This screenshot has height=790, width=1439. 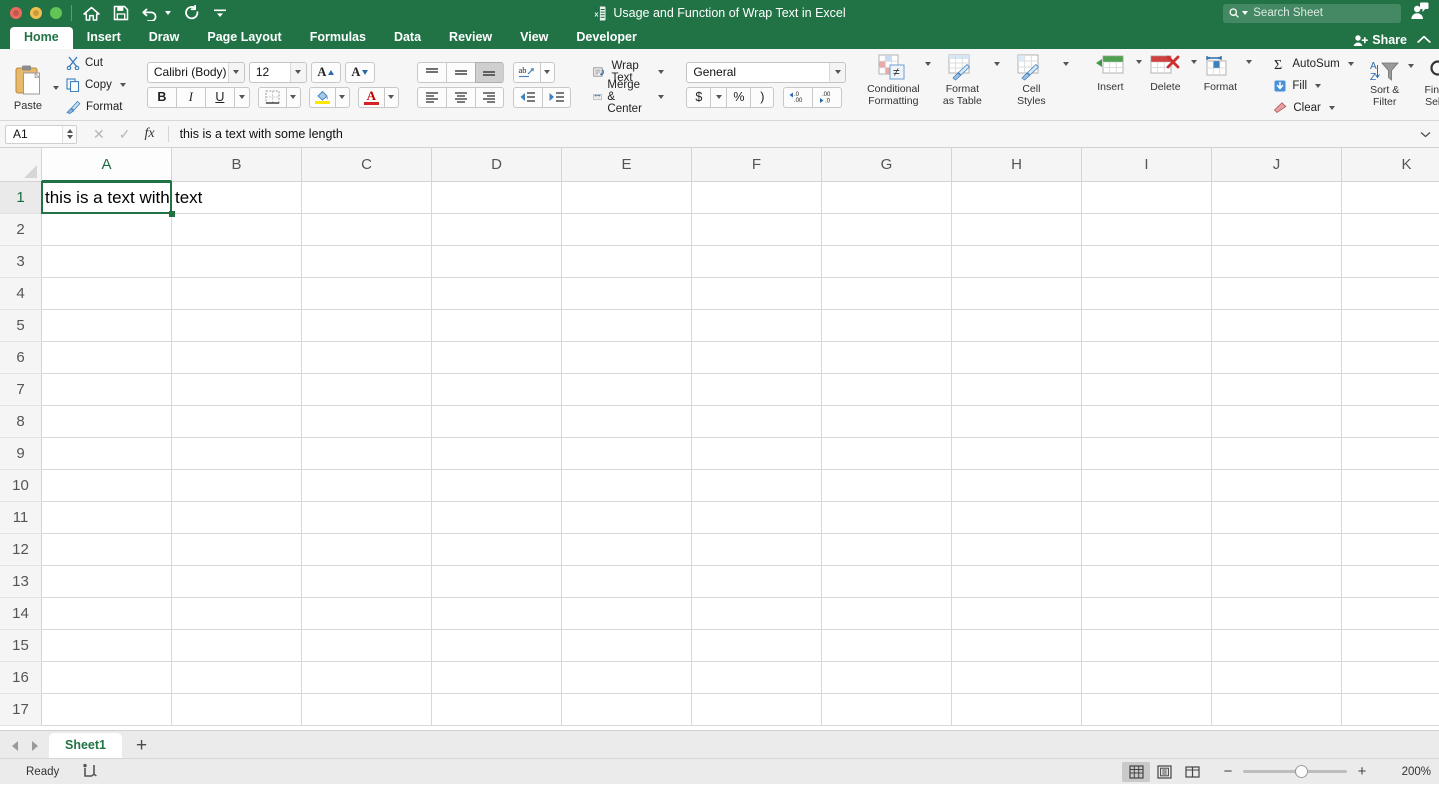 I want to click on align-left-button, so click(x=431, y=97).